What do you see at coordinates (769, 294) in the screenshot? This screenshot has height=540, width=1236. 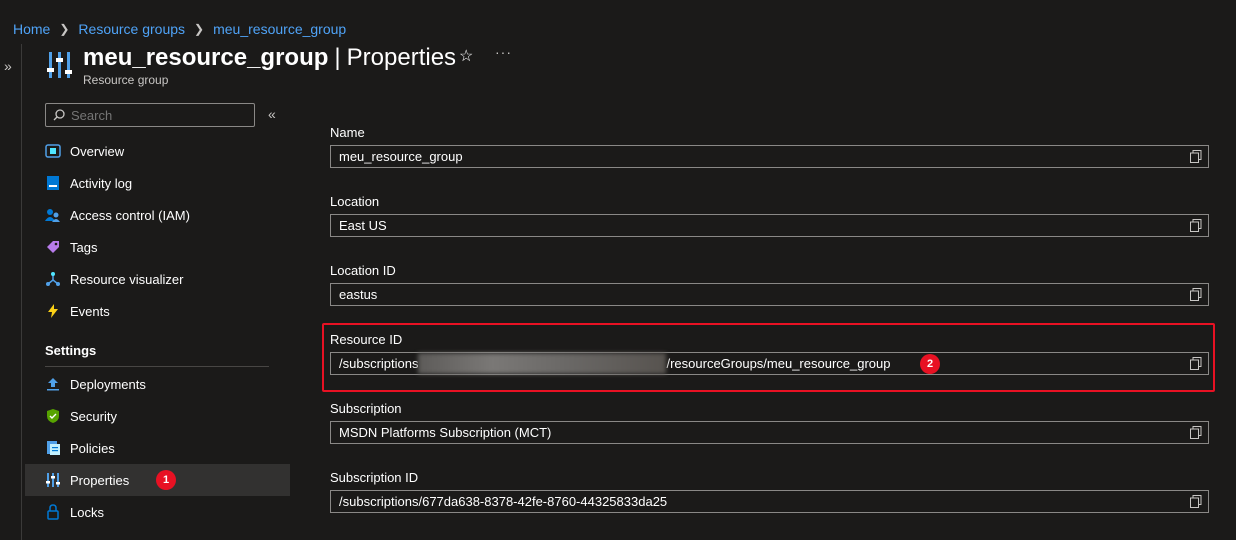 I see `location-id-field: eastus` at bounding box center [769, 294].